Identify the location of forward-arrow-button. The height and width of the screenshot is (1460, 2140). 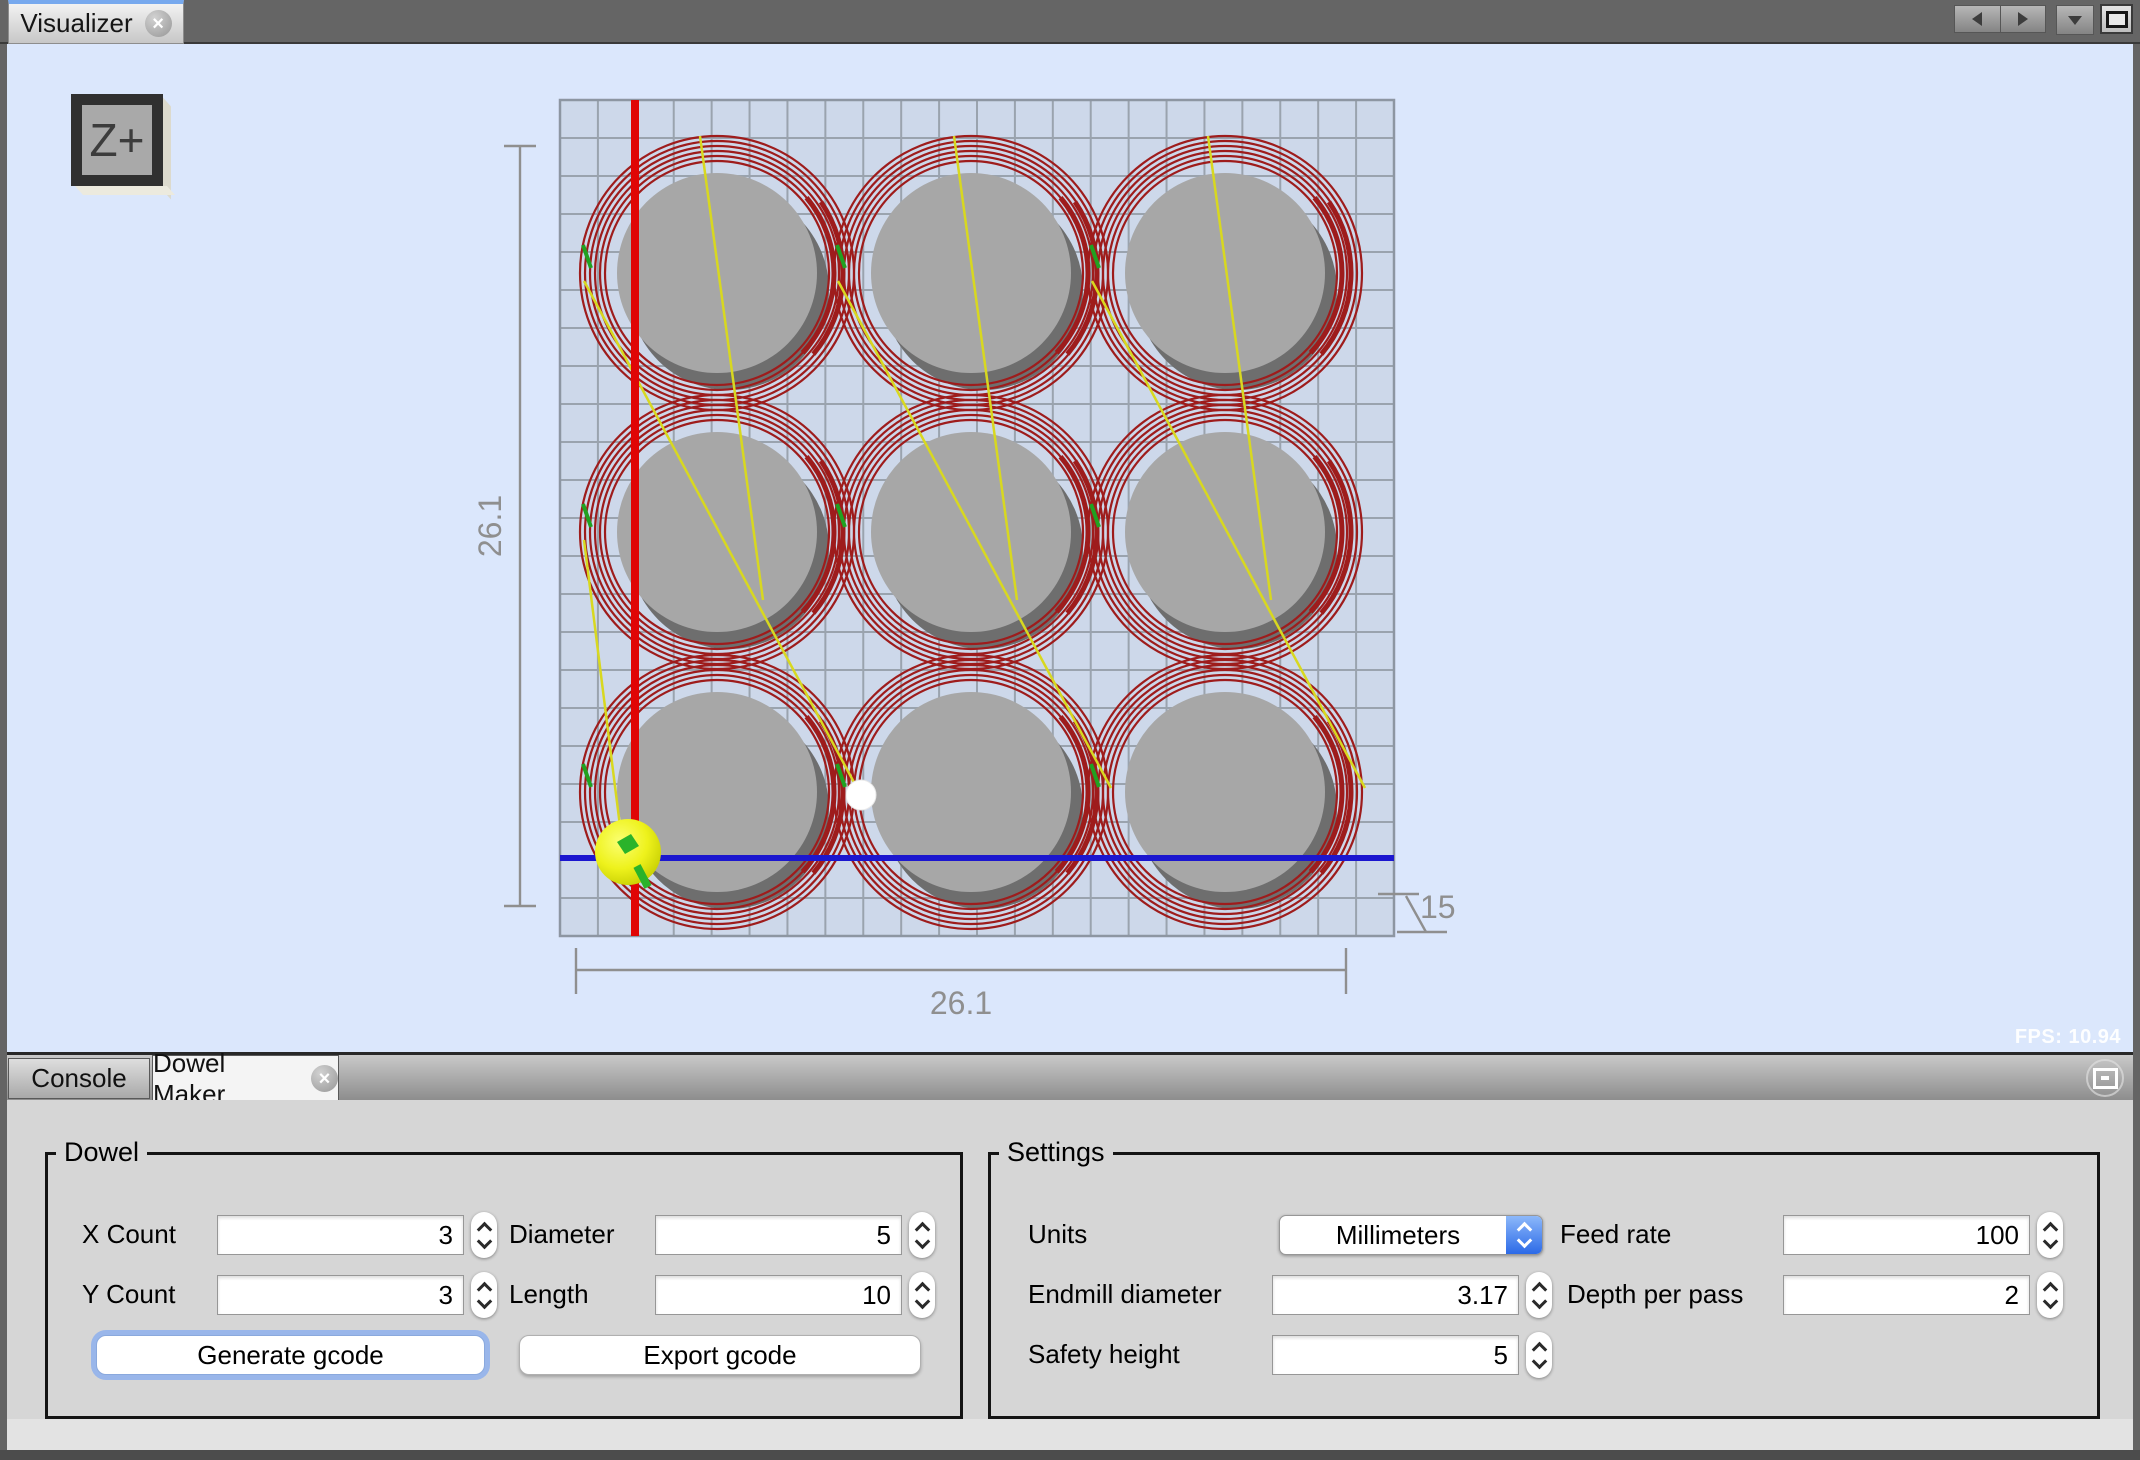
(2023, 19).